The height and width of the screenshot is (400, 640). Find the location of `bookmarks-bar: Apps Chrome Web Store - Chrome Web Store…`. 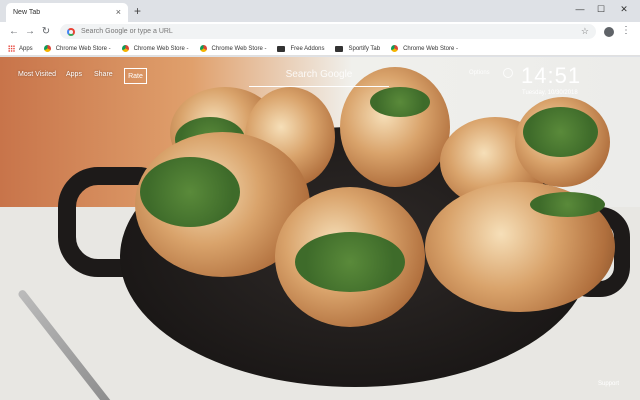

bookmarks-bar: Apps Chrome Web Store - Chrome Web Store… is located at coordinates (320, 49).